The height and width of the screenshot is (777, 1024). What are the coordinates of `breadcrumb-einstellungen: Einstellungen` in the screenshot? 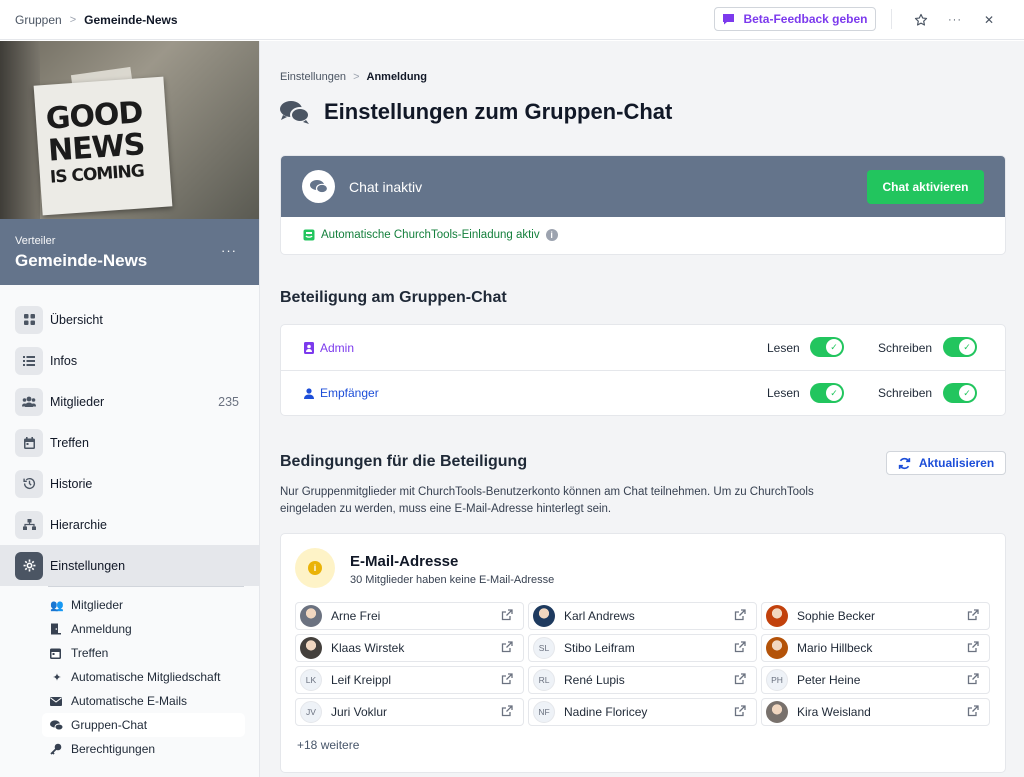 It's located at (313, 77).